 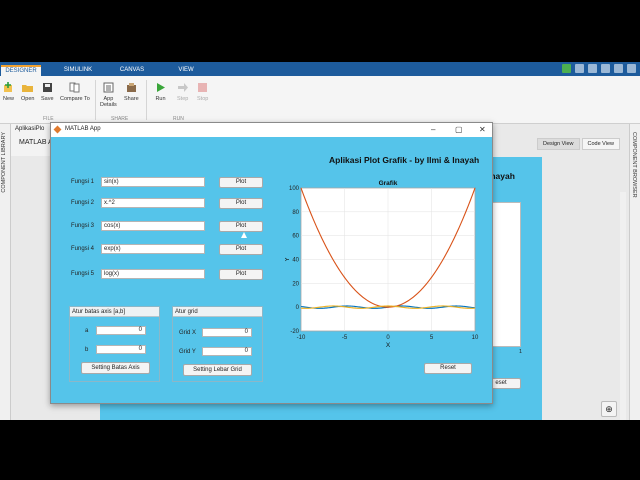 I want to click on run-label: Run, so click(x=160, y=99).